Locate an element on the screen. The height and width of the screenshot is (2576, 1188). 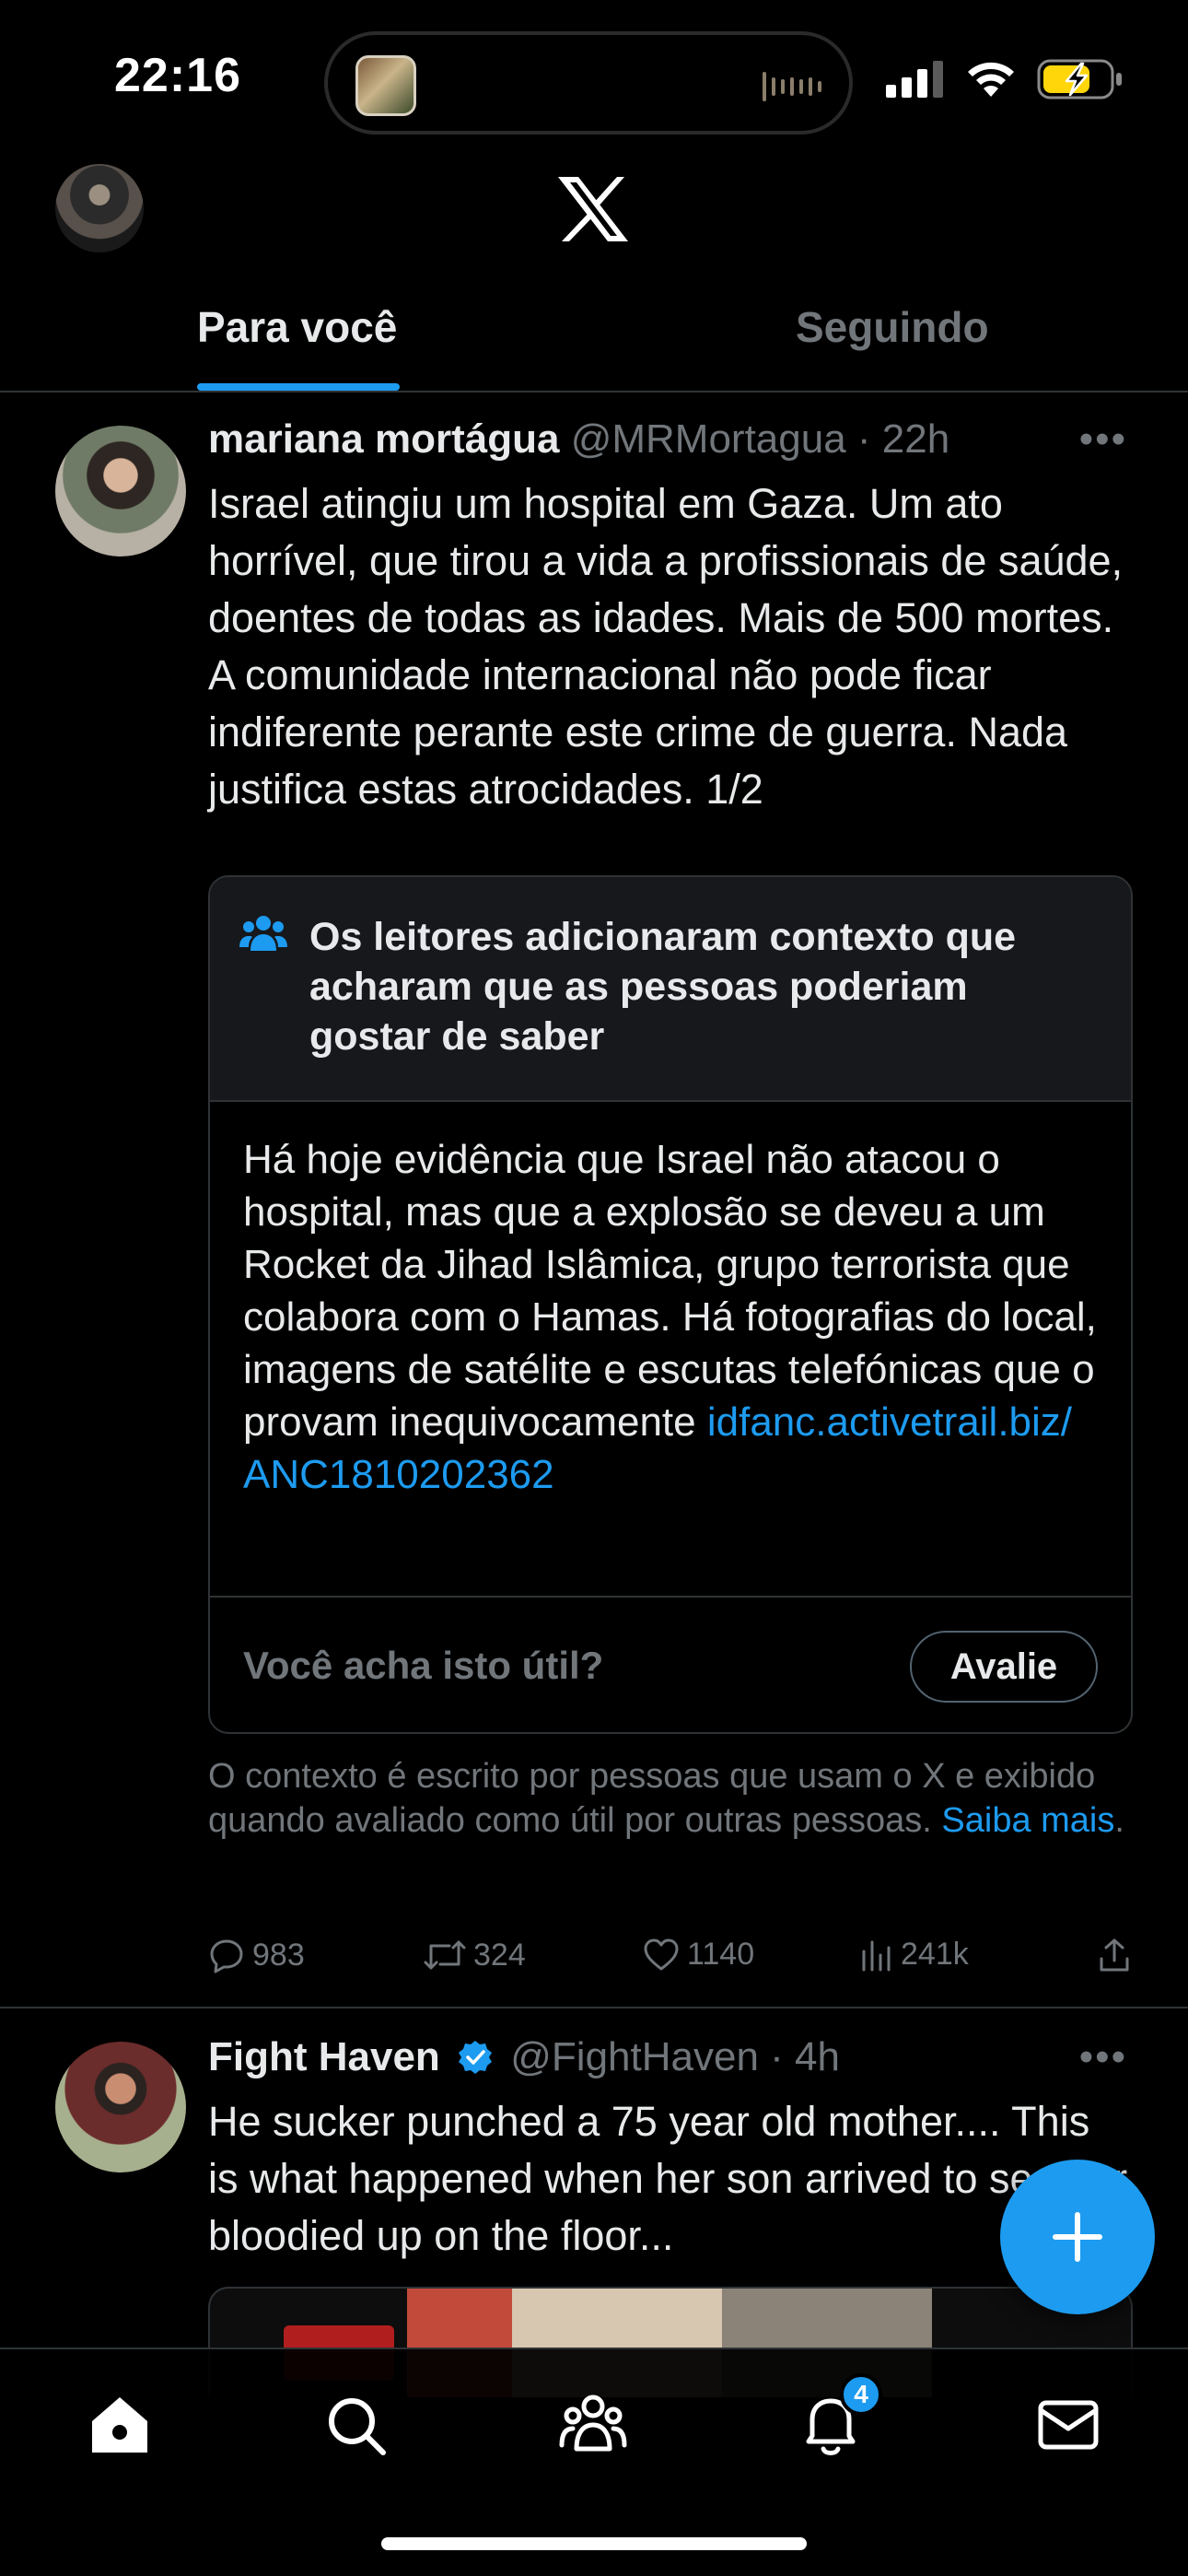
home-icon is located at coordinates (119, 2425).